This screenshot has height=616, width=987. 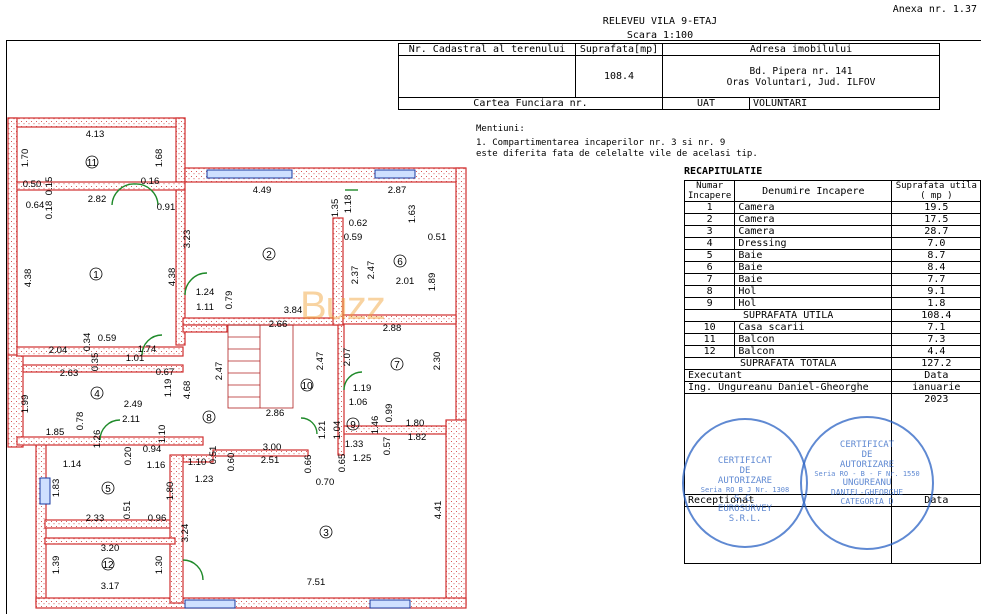 What do you see at coordinates (709, 231) in the screenshot?
I see `room-num-cell: 3` at bounding box center [709, 231].